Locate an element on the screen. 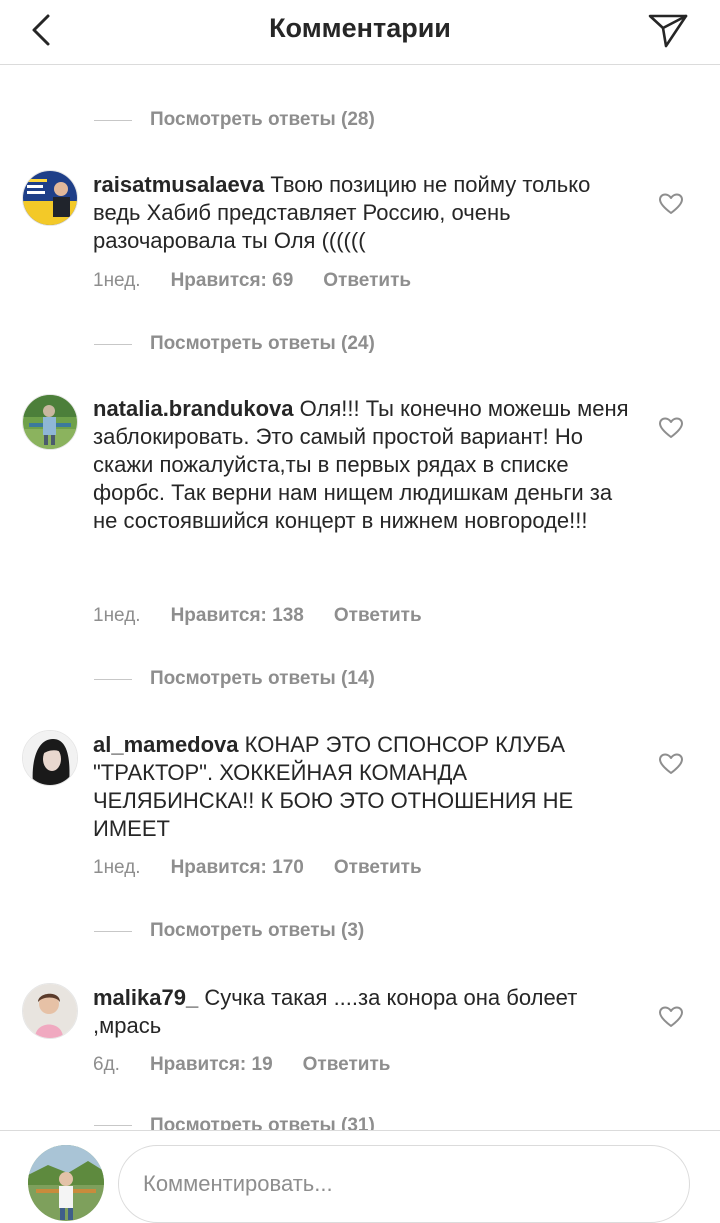 This screenshot has height=1223, width=720. comment-username: malika79_ is located at coordinates (145, 997).